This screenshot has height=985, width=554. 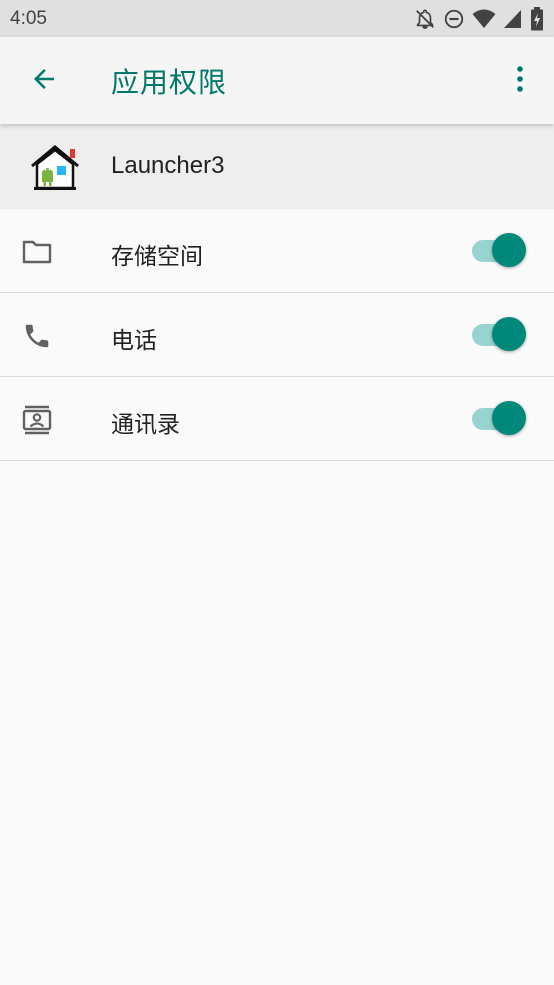 What do you see at coordinates (37, 252) in the screenshot?
I see `folder-icon` at bounding box center [37, 252].